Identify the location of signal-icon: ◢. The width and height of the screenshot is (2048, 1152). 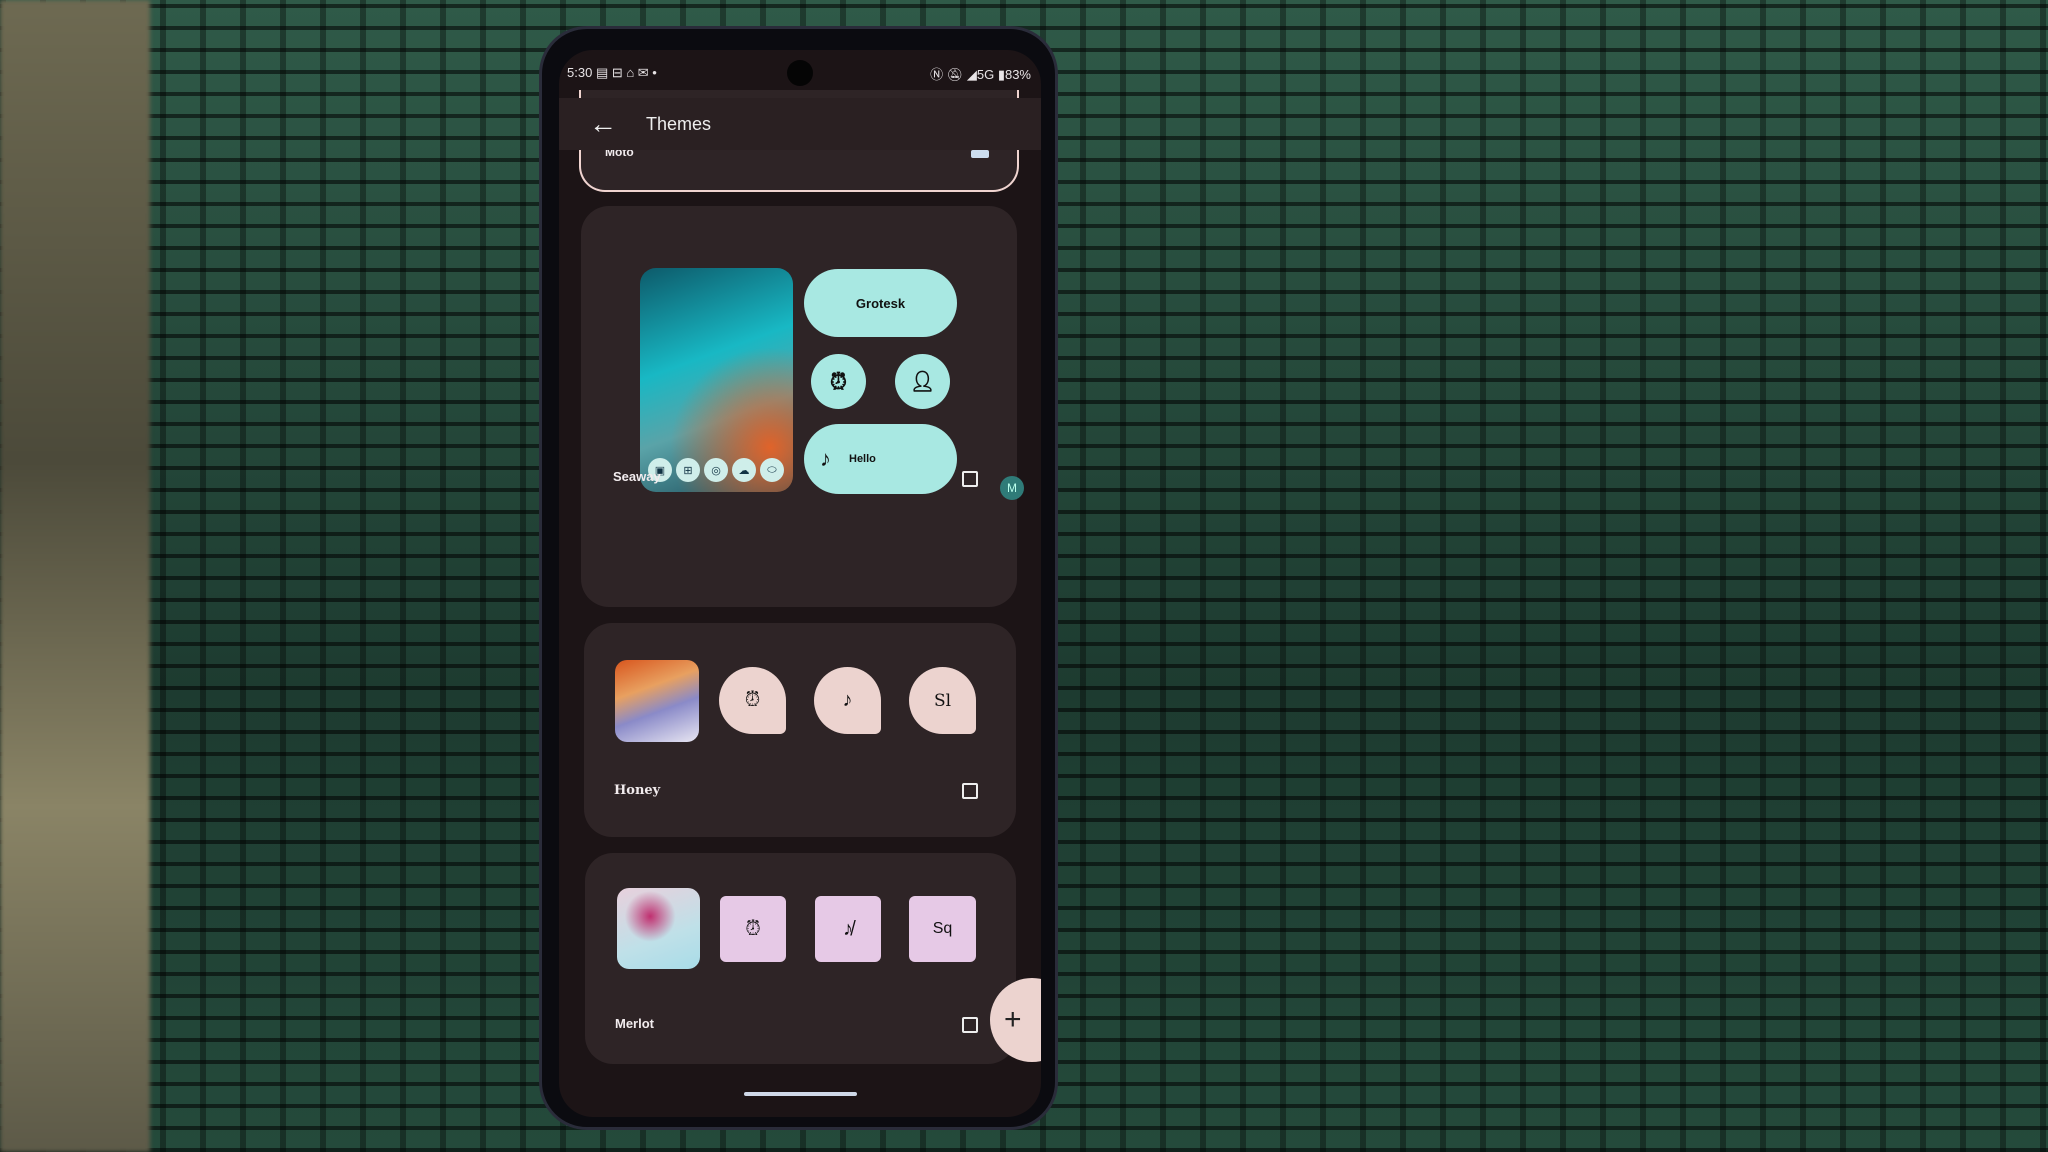
(971, 74).